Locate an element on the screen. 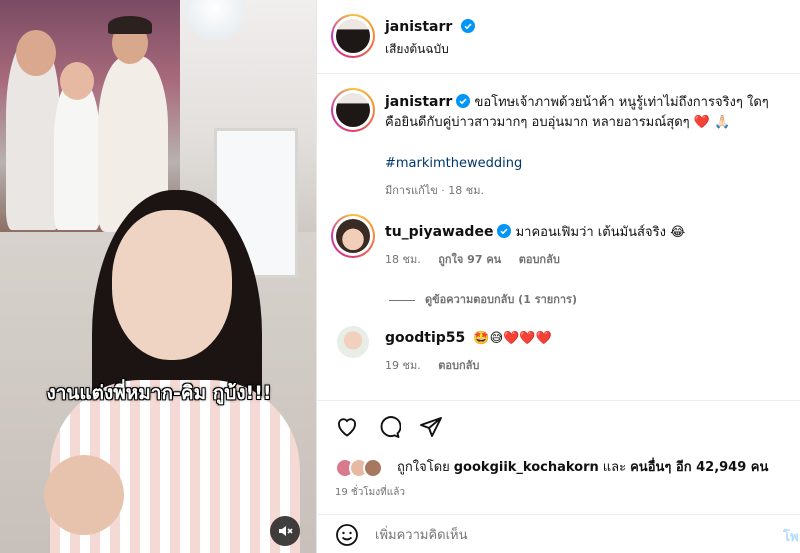 The height and width of the screenshot is (553, 800). share-button is located at coordinates (431, 427).